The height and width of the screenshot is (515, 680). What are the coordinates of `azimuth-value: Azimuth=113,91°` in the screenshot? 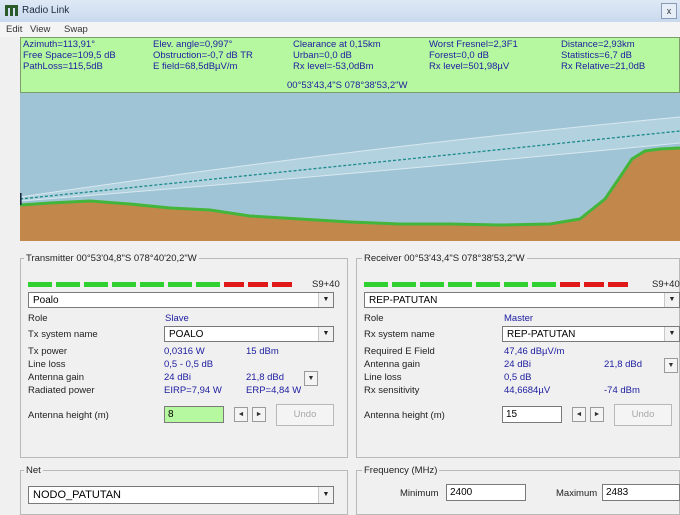 It's located at (59, 44).